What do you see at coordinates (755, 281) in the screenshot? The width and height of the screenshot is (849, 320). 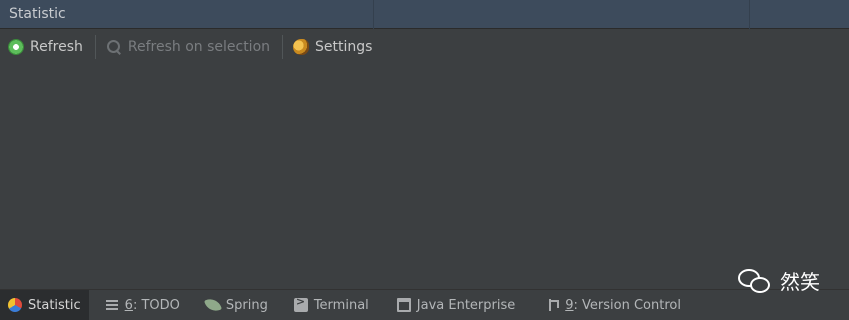 I see `wechat-logo-icon` at bounding box center [755, 281].